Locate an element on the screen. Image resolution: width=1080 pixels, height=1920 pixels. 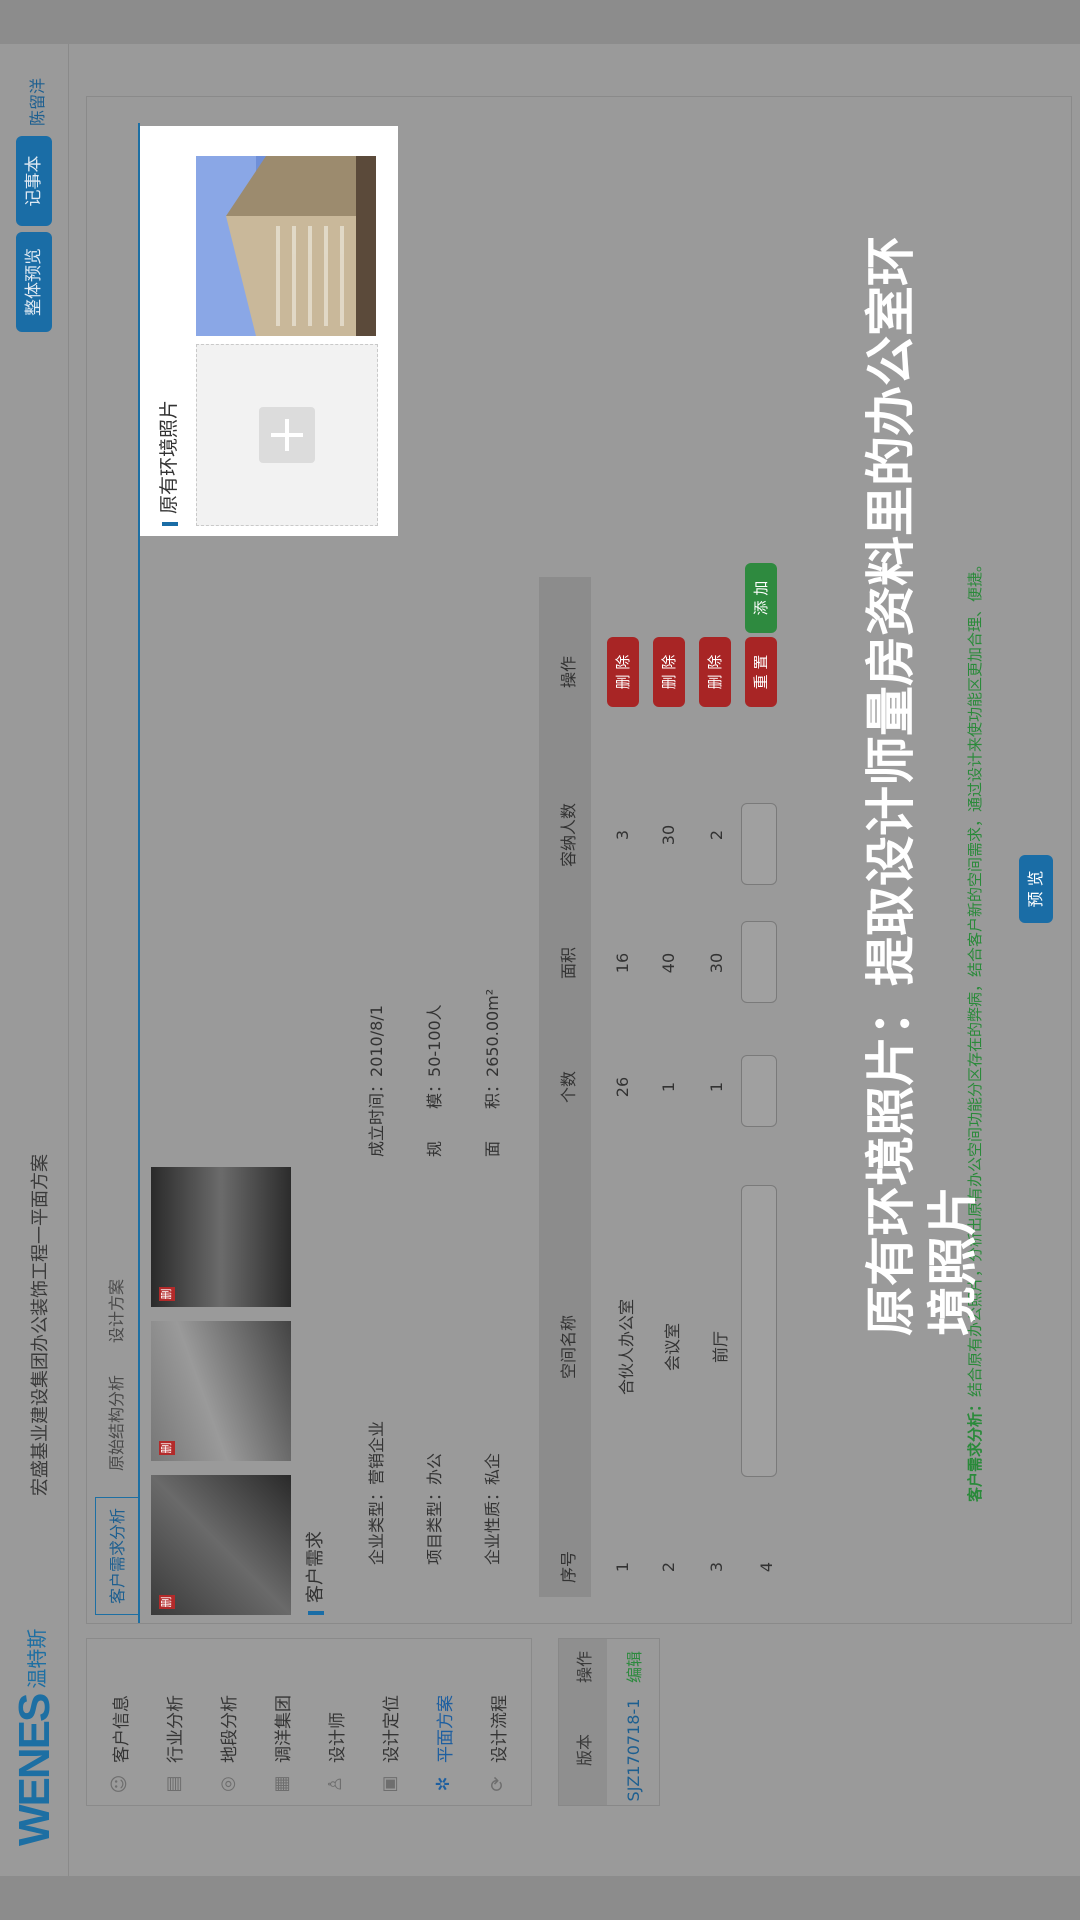
row-capacity: 30 is located at coordinates (668, 835).